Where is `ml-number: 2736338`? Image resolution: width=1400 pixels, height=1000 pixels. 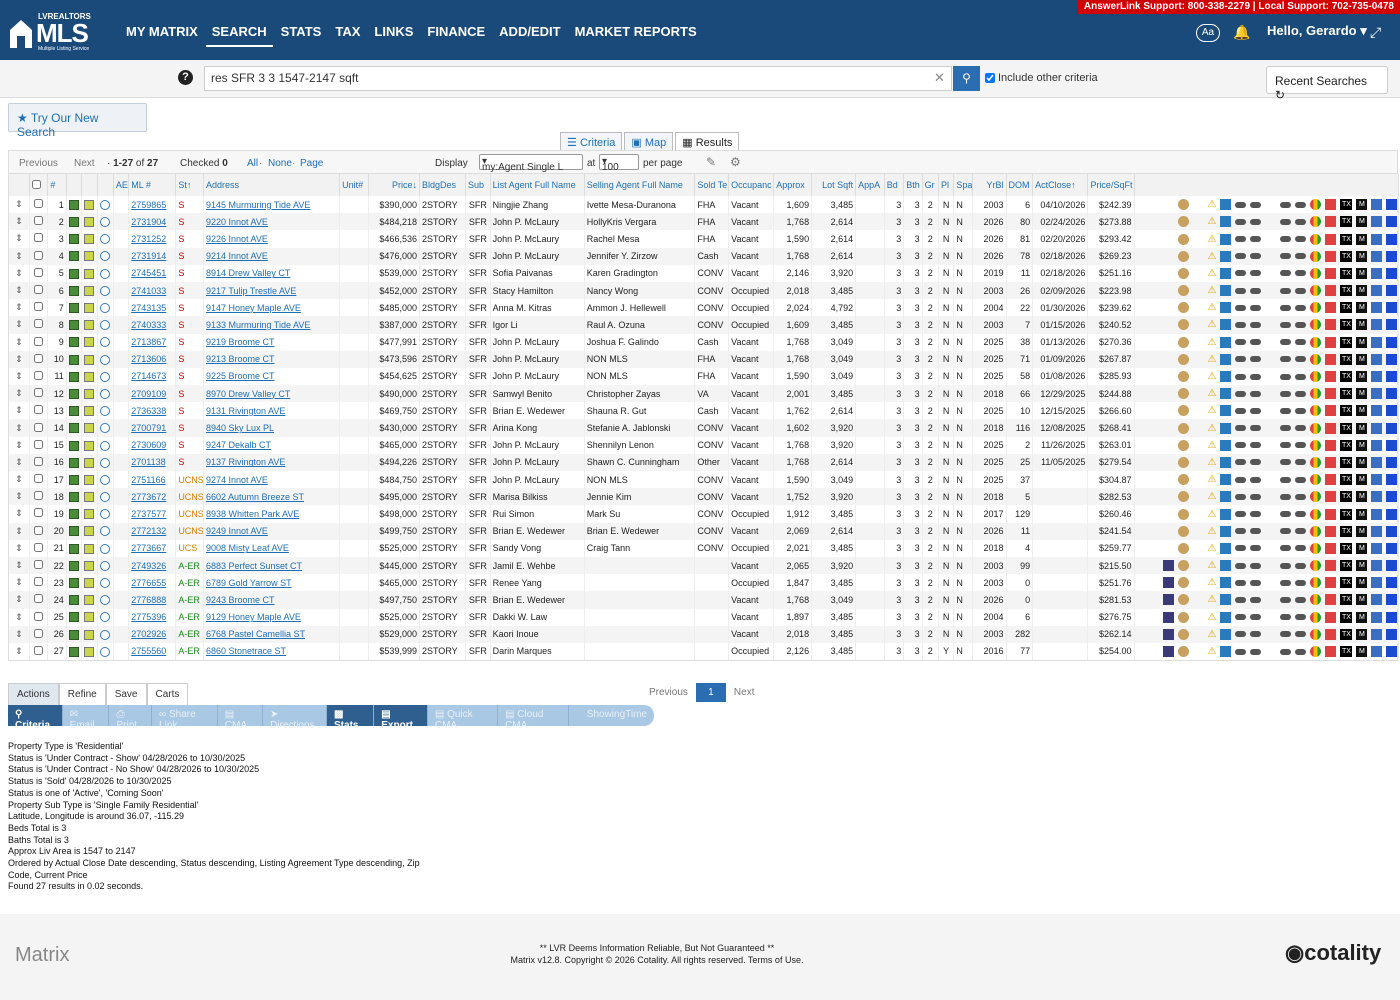 ml-number: 2736338 is located at coordinates (152, 411).